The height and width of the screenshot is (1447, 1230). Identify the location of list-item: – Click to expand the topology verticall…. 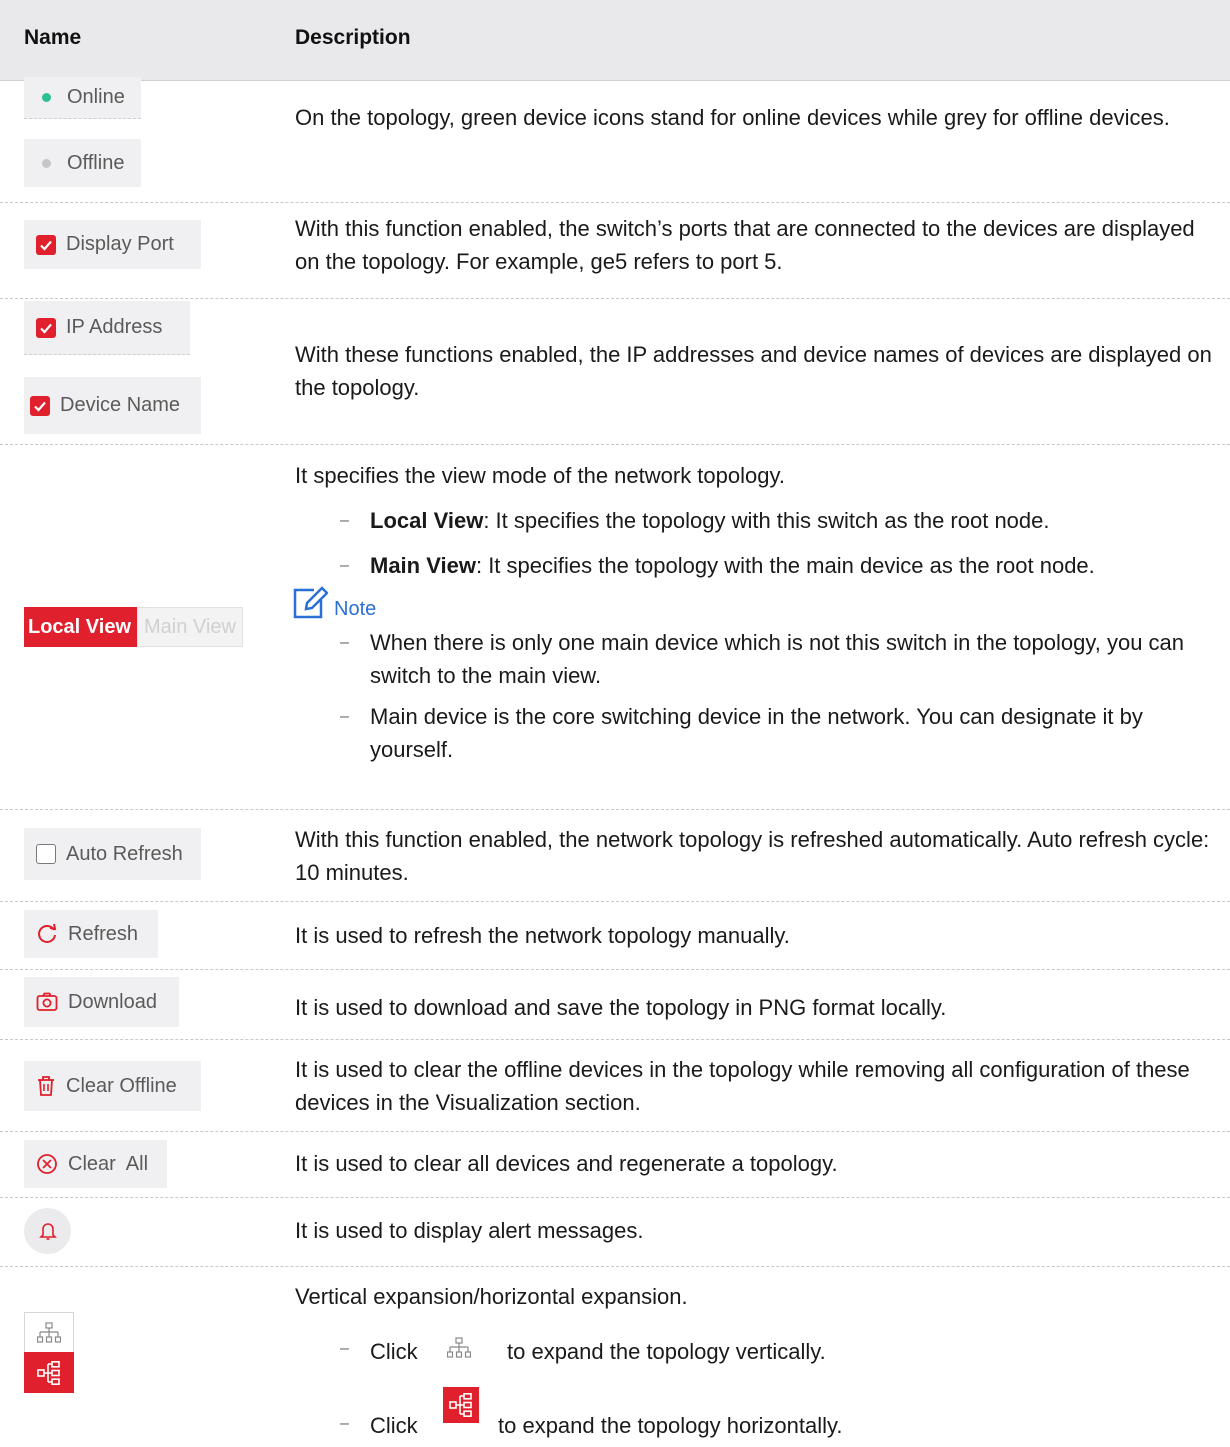
(760, 1352).